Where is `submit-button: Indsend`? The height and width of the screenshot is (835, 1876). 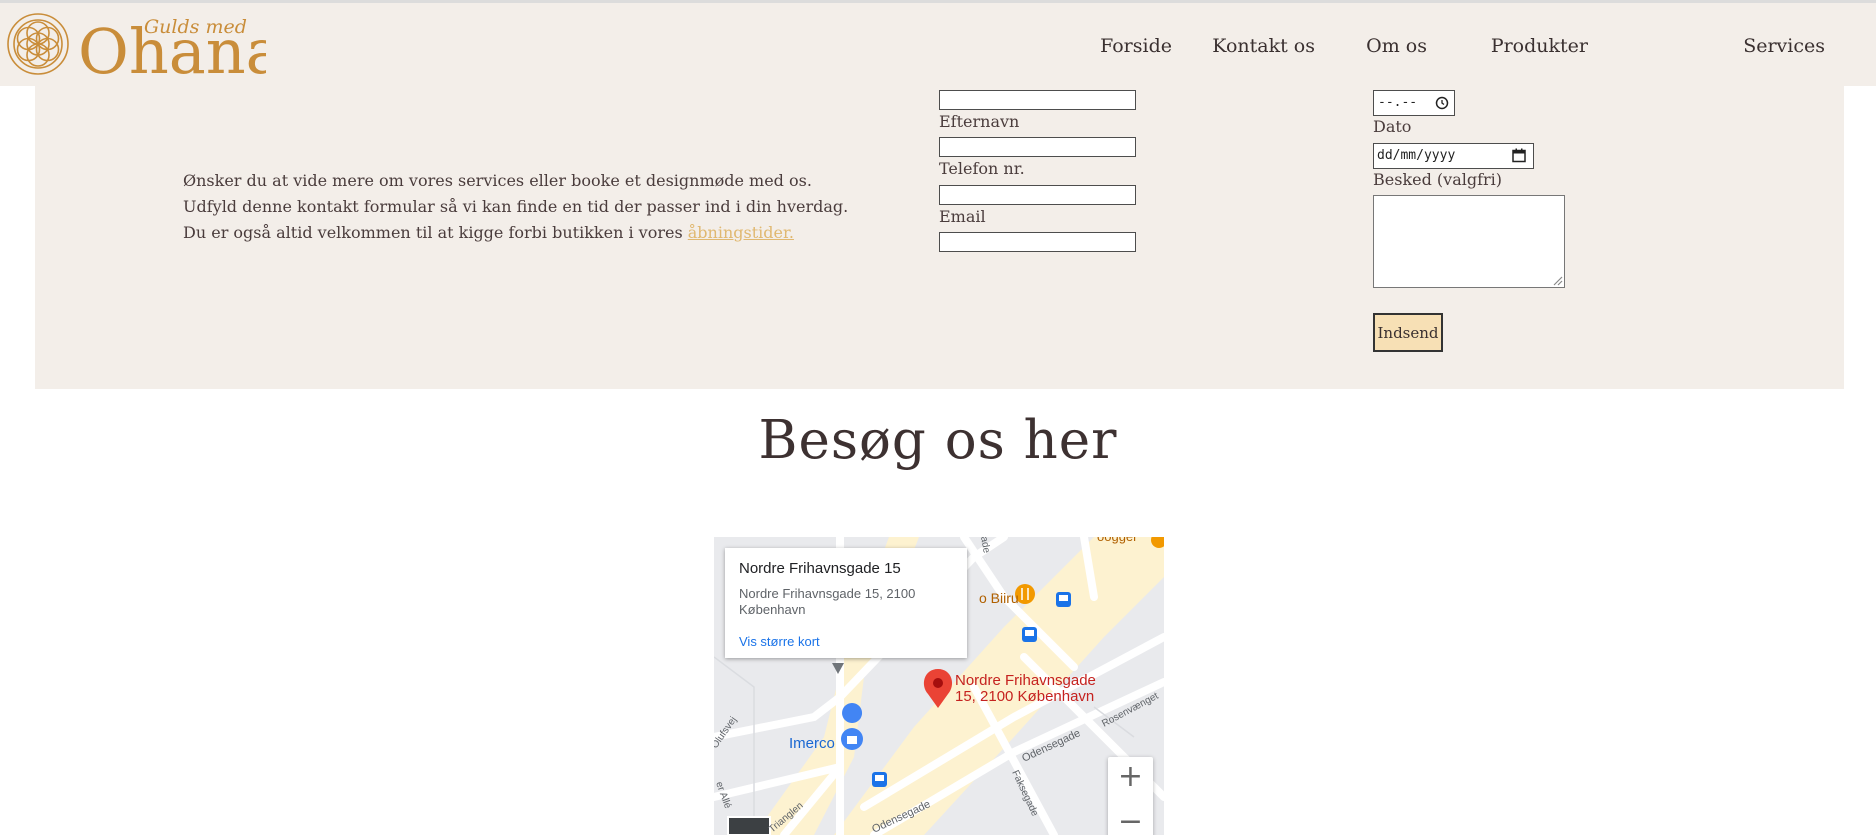
submit-button: Indsend is located at coordinates (1408, 332).